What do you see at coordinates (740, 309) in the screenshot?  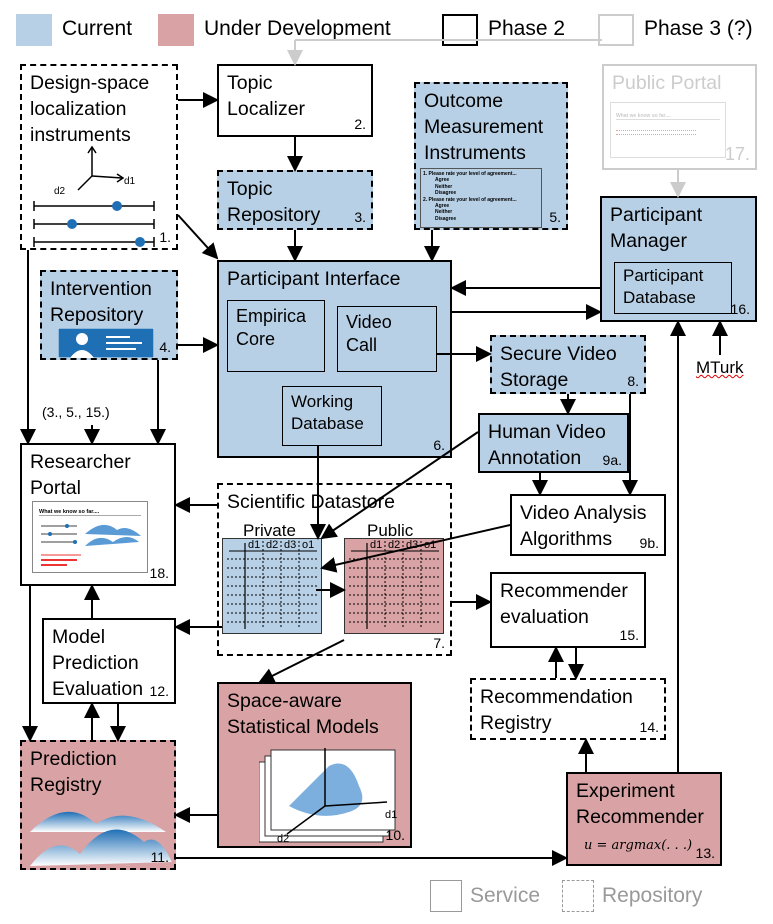 I see `number: 16.` at bounding box center [740, 309].